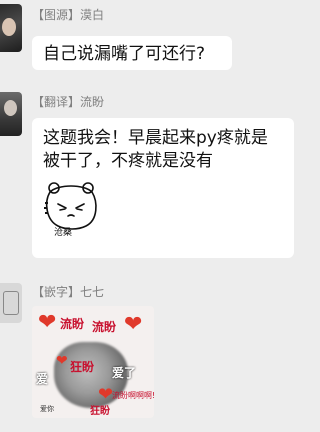  What do you see at coordinates (63, 233) in the screenshot?
I see `sticker-caption: 沧桑` at bounding box center [63, 233].